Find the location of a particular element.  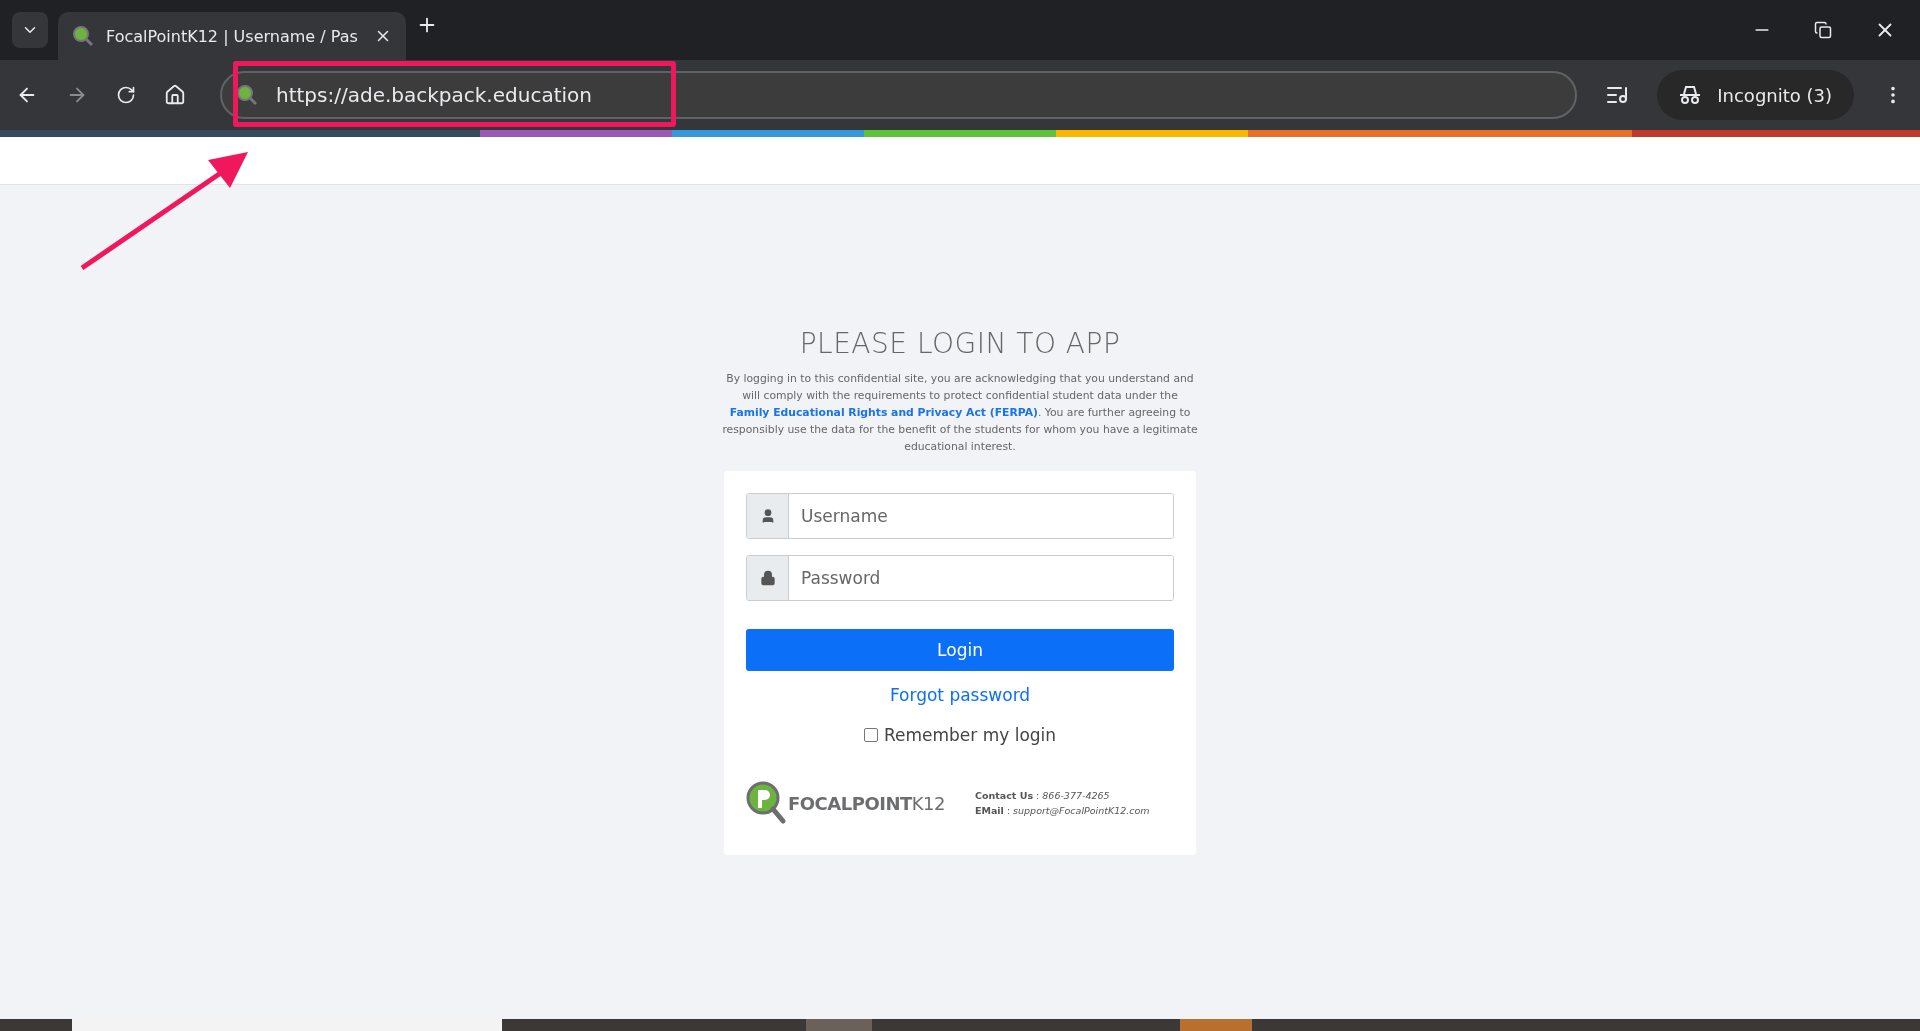

home-icon is located at coordinates (175, 95).